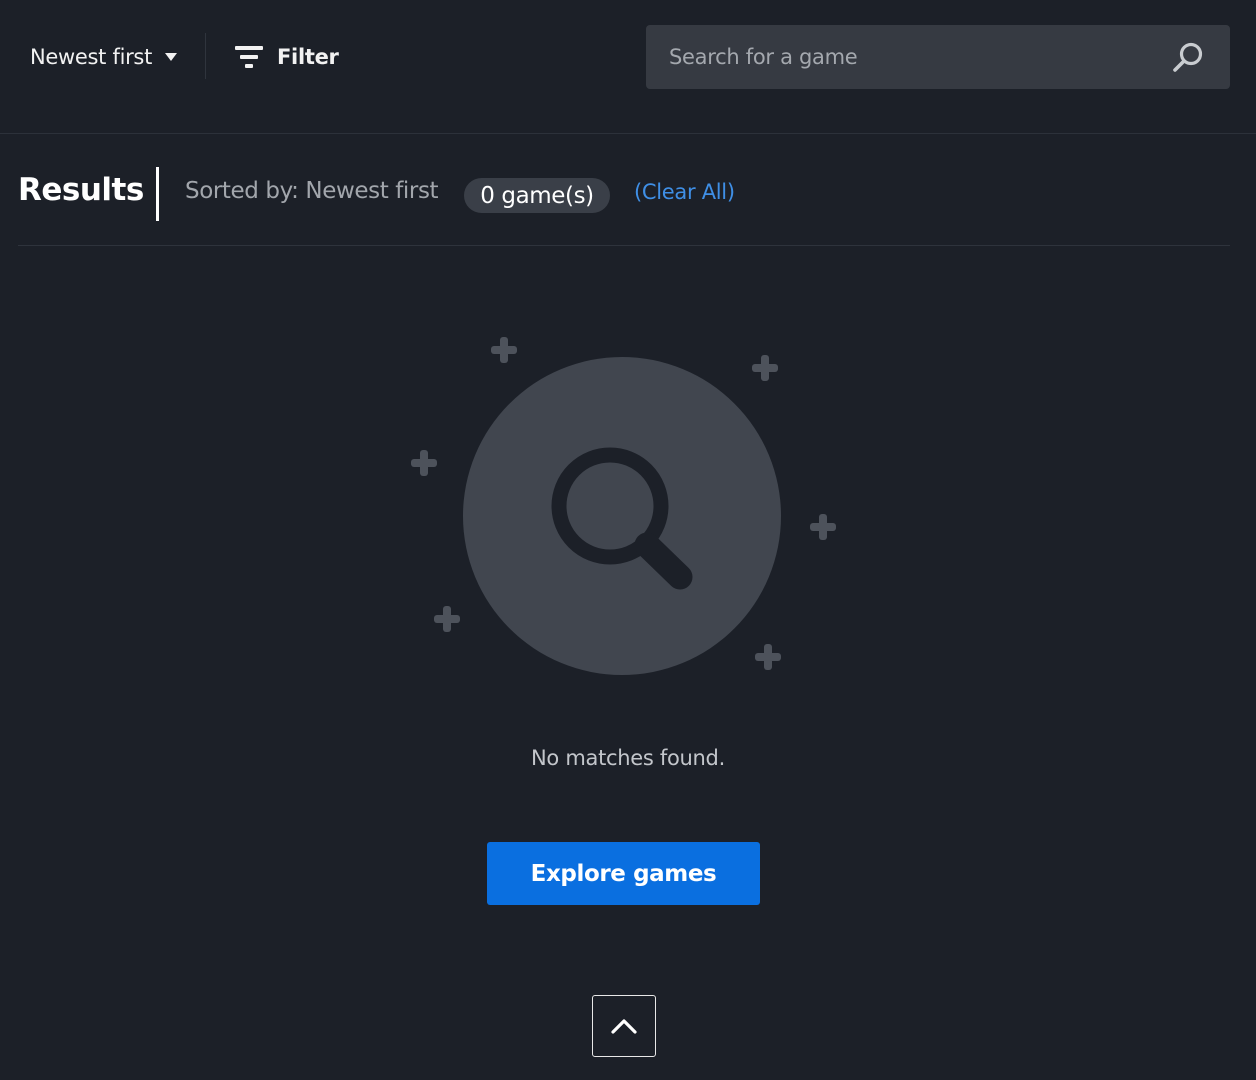 The height and width of the screenshot is (1080, 1256). What do you see at coordinates (628, 758) in the screenshot?
I see `no-matches-message: No matches found.` at bounding box center [628, 758].